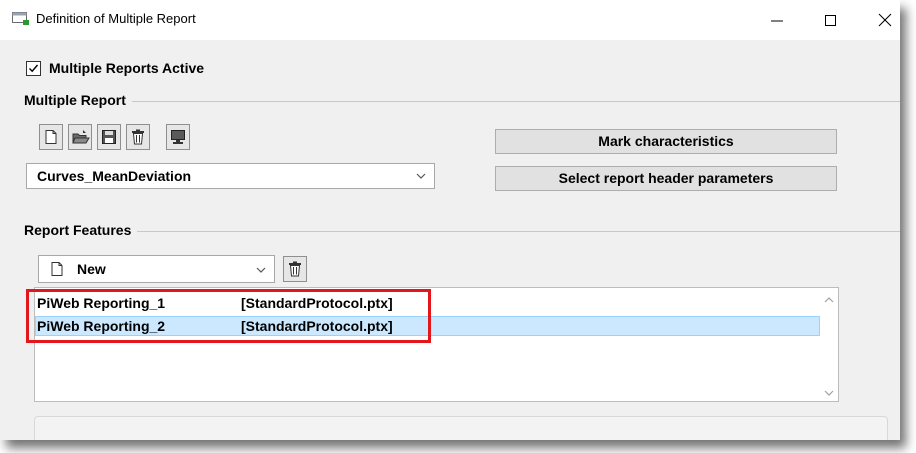 The image size is (916, 453). I want to click on report-window-icon, so click(21, 19).